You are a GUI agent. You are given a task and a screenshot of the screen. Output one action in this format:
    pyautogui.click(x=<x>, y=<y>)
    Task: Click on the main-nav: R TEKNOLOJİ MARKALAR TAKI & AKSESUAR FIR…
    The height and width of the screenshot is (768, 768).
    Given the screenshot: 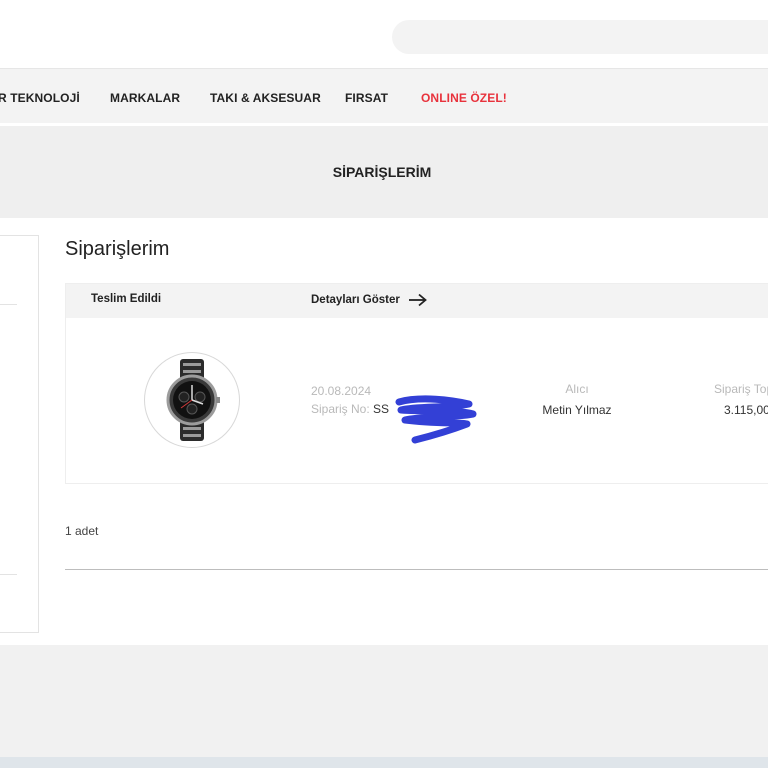 What is the action you would take?
    pyautogui.click(x=384, y=95)
    